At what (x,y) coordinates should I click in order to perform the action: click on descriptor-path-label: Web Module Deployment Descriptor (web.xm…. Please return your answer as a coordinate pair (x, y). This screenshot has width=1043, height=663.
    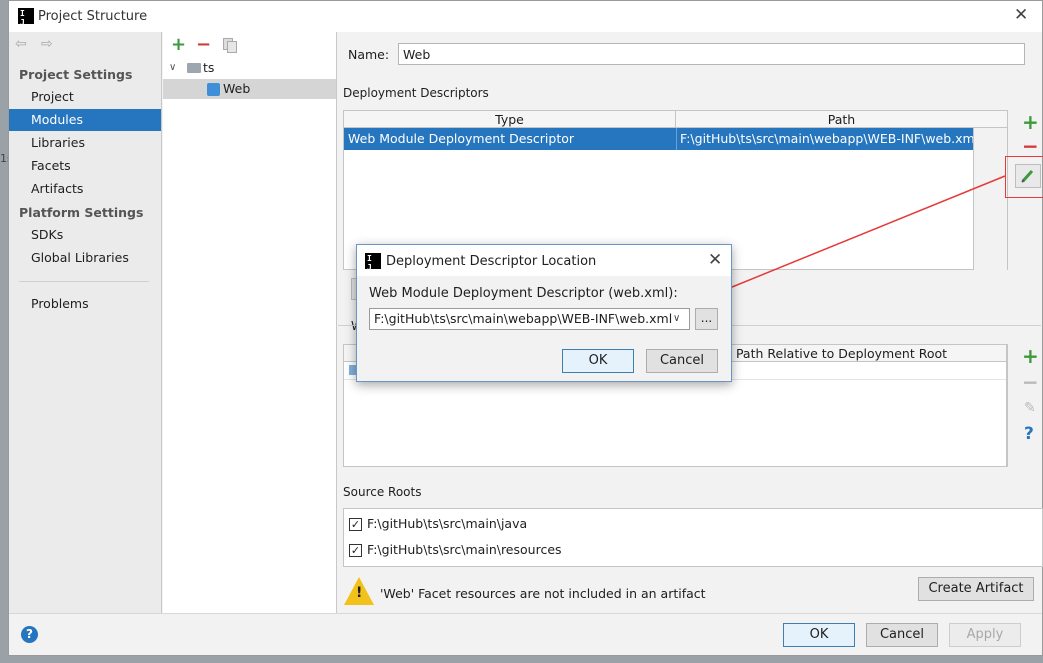
    Looking at the image, I should click on (523, 293).